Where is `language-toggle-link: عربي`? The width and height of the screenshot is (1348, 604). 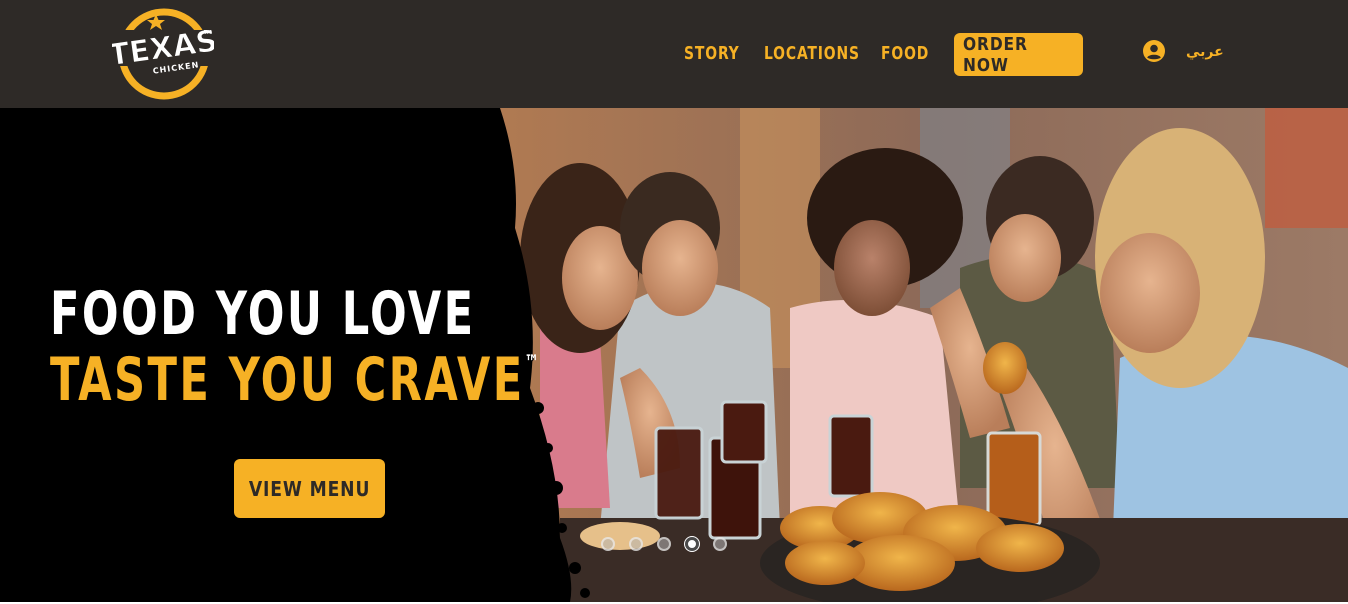 language-toggle-link: عربي is located at coordinates (1205, 52).